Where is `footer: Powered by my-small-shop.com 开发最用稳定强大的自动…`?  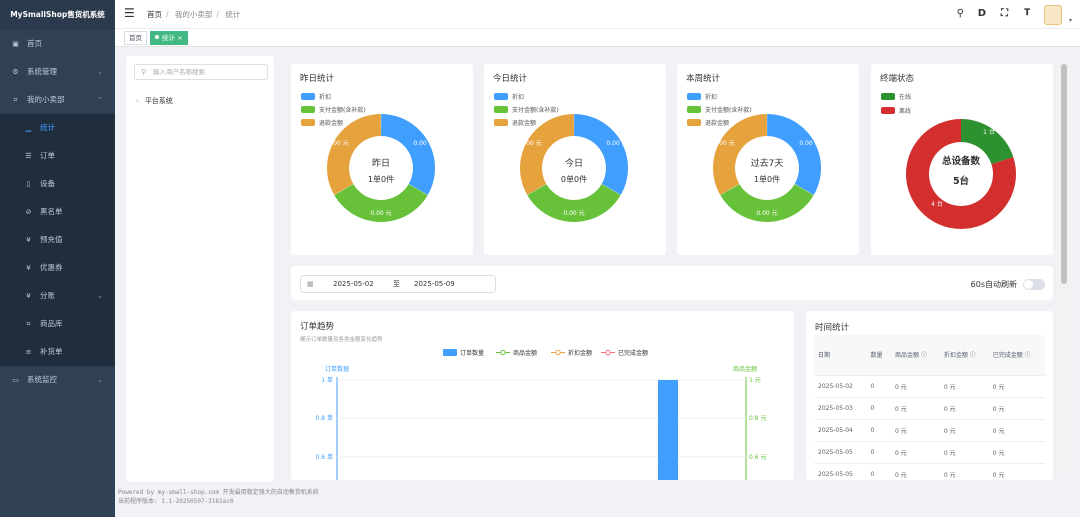 footer: Powered by my-small-shop.com 开发最用稳定强大的自动… is located at coordinates (218, 497).